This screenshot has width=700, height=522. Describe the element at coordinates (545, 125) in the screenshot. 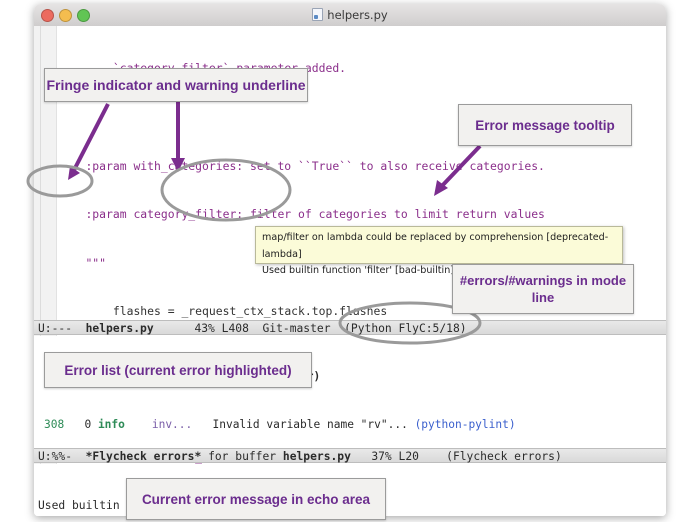

I see `annotation-tooltip: Error message tooltip` at that location.